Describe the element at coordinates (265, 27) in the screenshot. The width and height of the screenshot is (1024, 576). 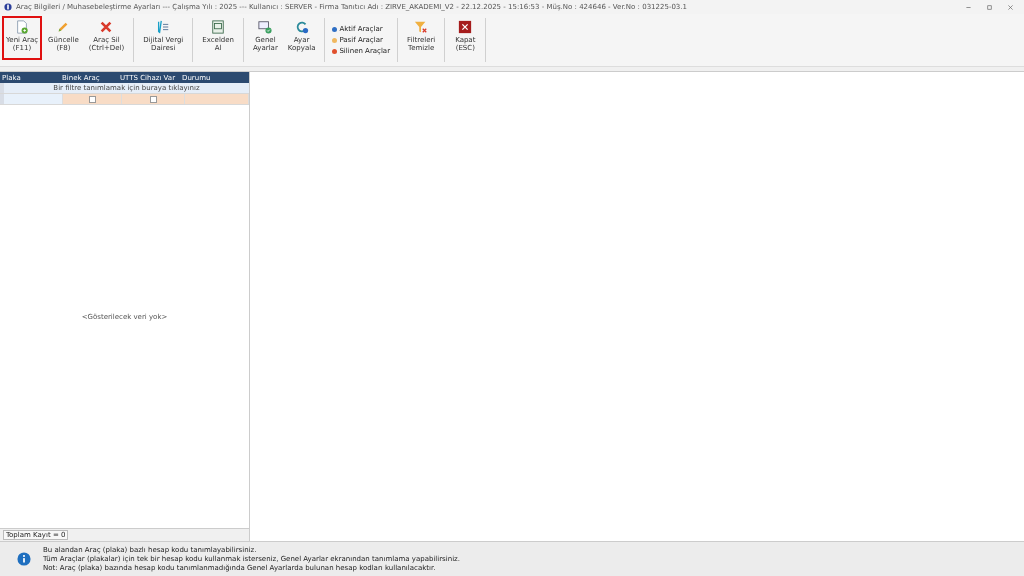
I see `monitor-check-icon` at that location.